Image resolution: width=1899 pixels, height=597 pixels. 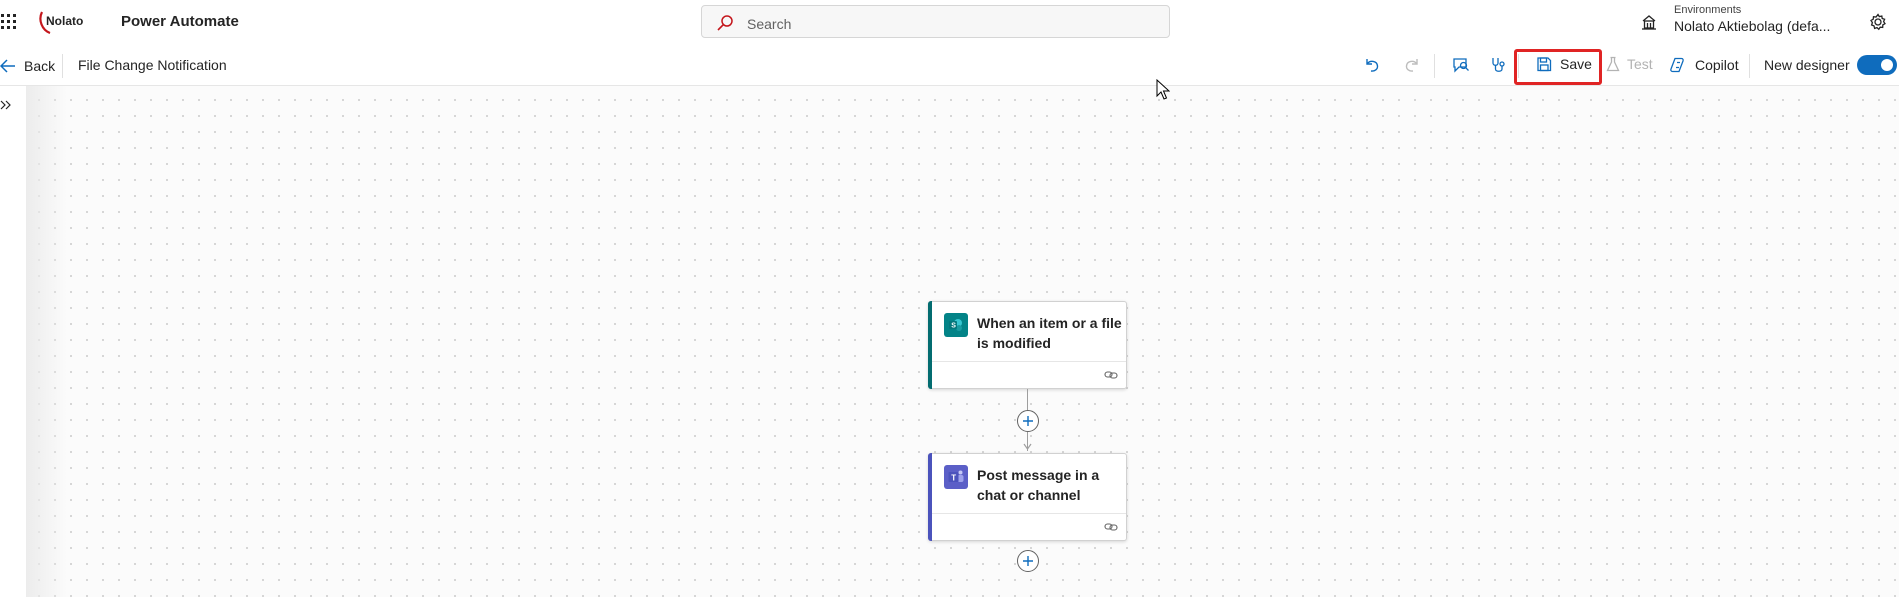 I want to click on svg-text: T, so click(x=953, y=477).